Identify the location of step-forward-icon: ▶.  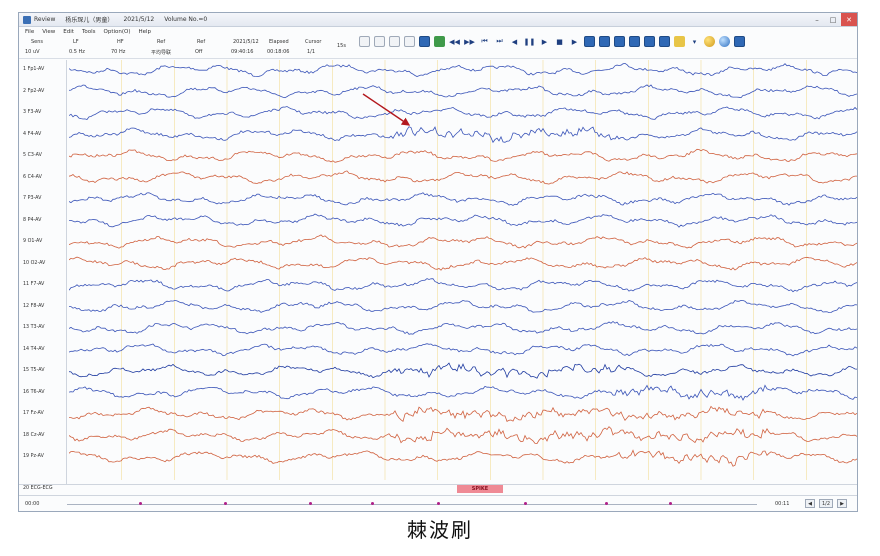
(544, 41).